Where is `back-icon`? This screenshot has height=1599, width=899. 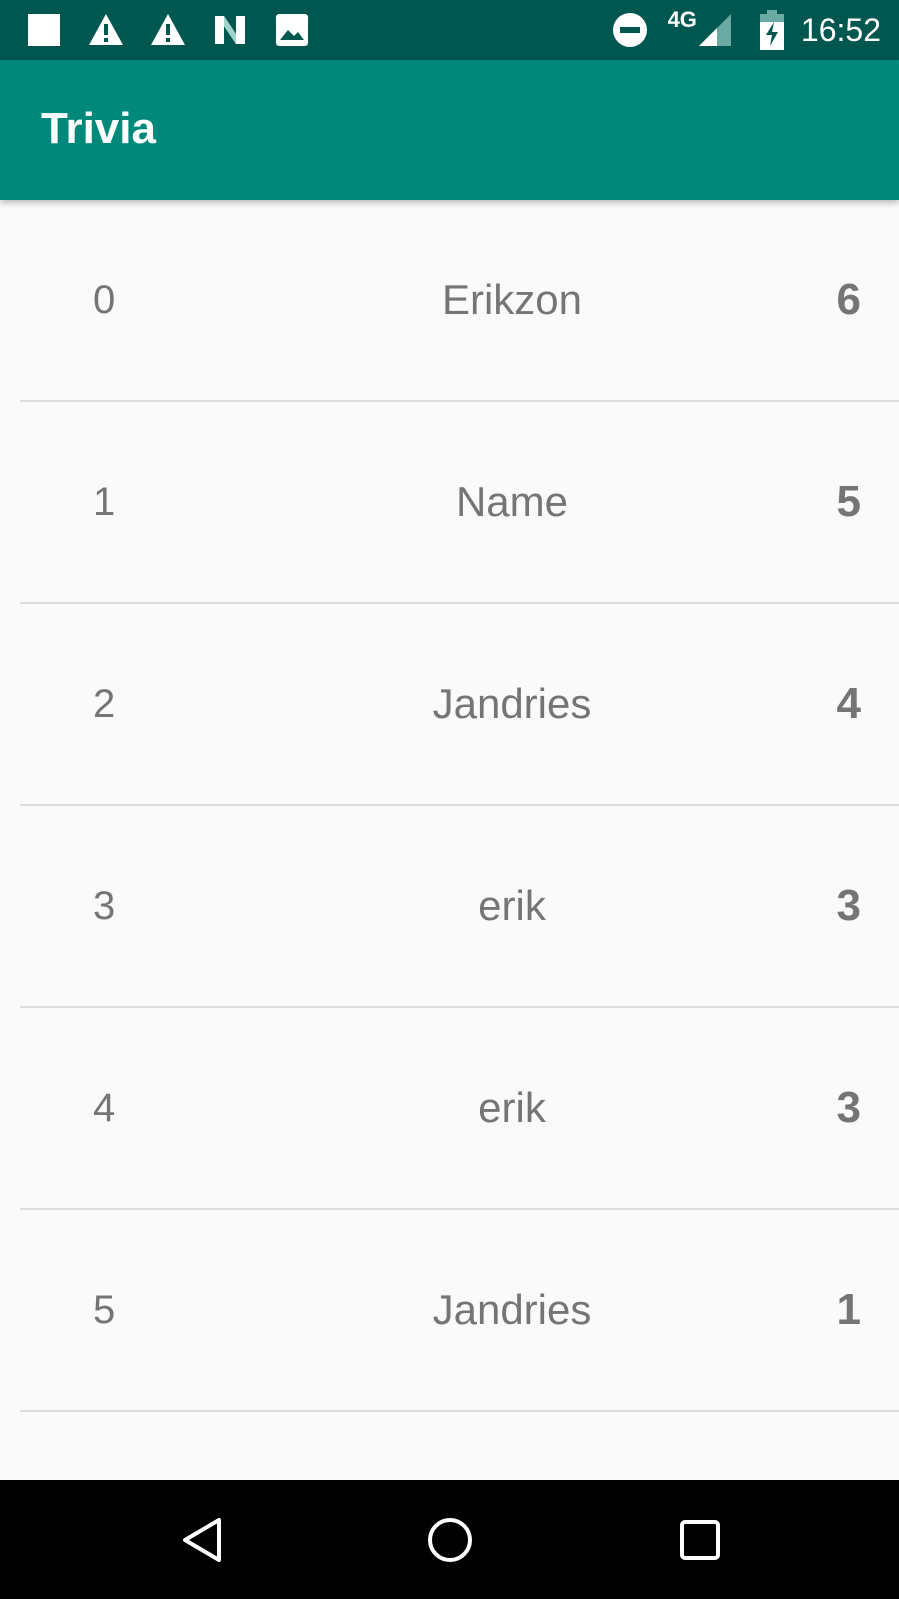 back-icon is located at coordinates (202, 1539).